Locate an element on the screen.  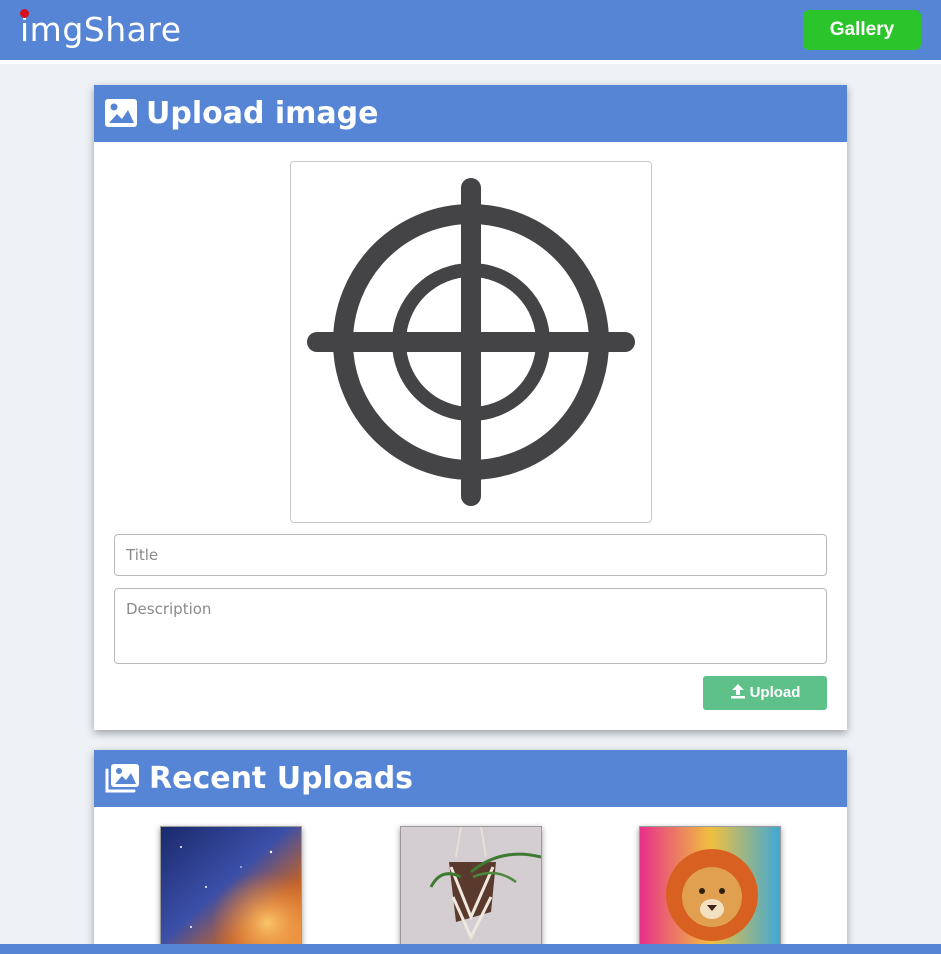
image-preview is located at coordinates (471, 342).